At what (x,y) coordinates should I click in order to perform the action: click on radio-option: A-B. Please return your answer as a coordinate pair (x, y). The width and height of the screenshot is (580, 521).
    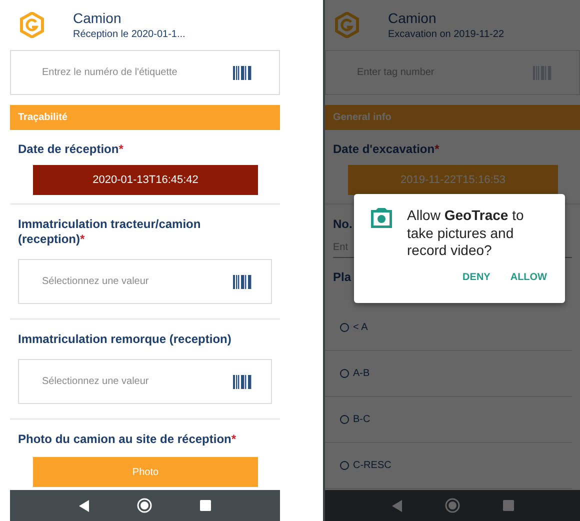
    Looking at the image, I should click on (448, 374).